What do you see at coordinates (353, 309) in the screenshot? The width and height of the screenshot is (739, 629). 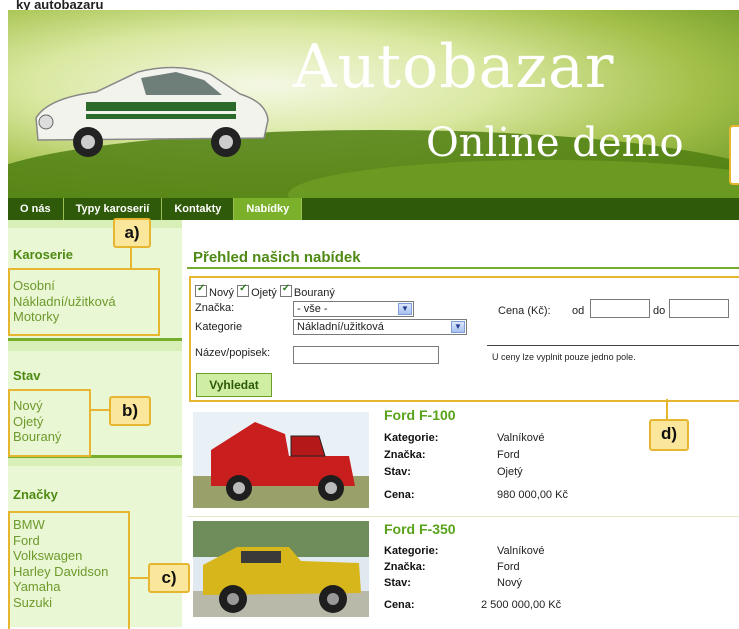 I see `znacka-select: - vše - ▼` at bounding box center [353, 309].